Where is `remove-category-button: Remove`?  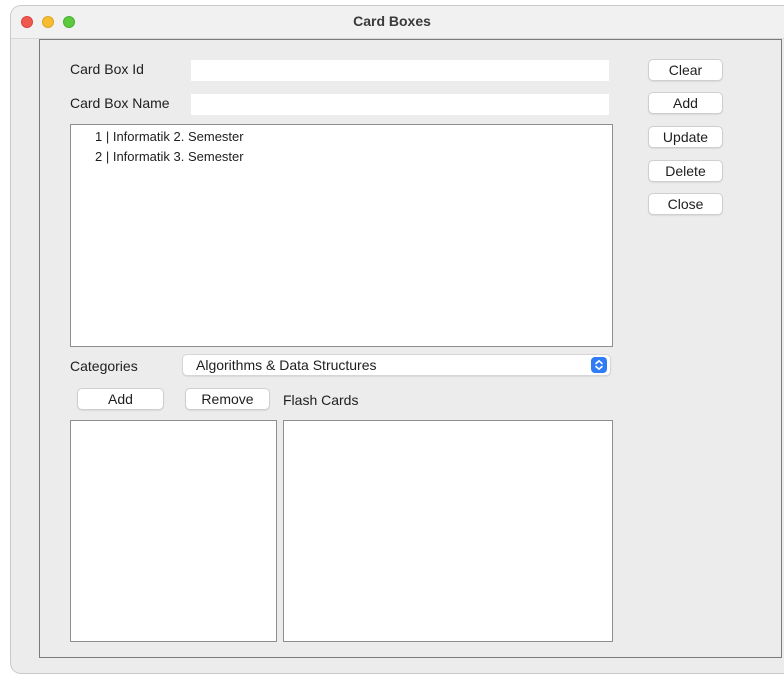 remove-category-button: Remove is located at coordinates (227, 399).